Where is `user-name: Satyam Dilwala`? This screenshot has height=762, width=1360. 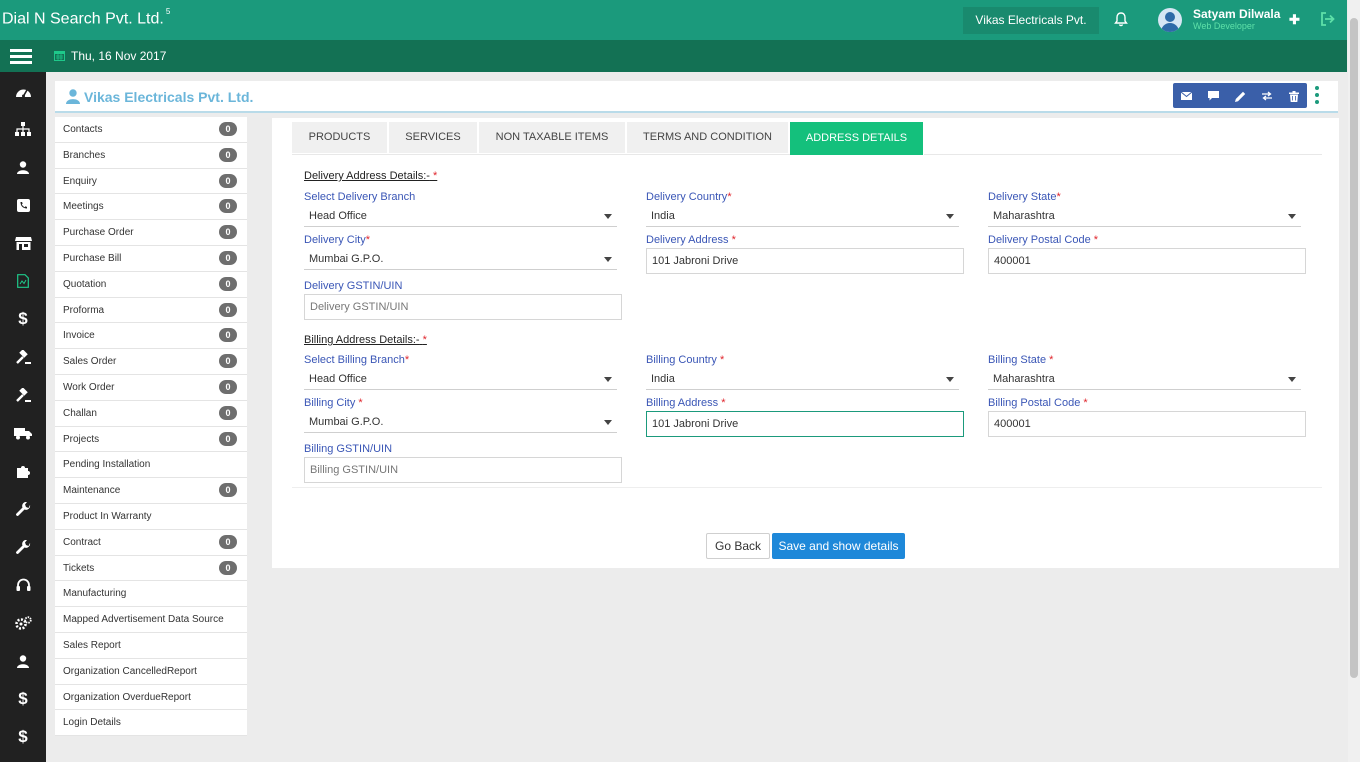
user-name: Satyam Dilwala is located at coordinates (1236, 14).